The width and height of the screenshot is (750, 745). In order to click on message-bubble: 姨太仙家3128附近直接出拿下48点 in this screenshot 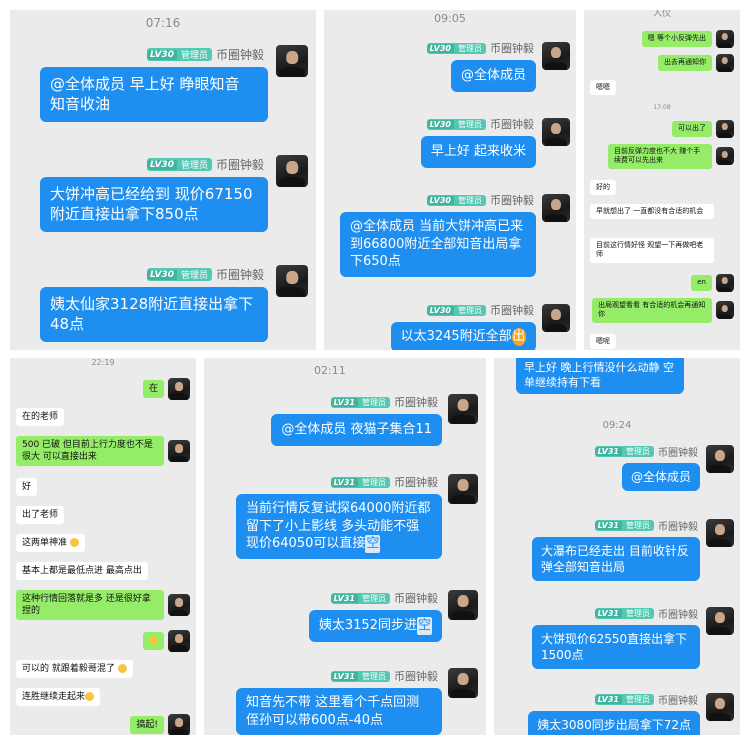, I will do `click(154, 314)`.